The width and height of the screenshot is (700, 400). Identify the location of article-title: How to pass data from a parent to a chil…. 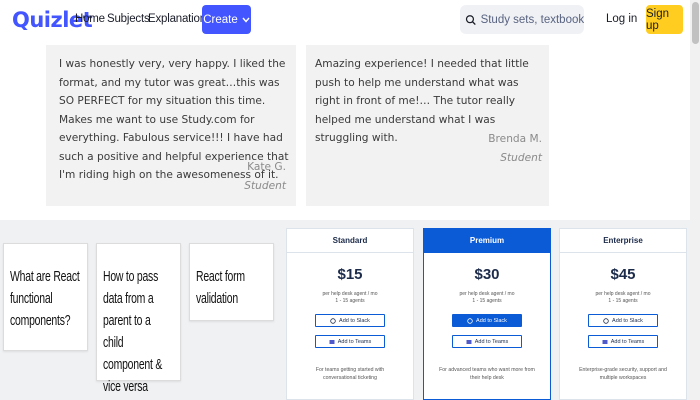
(133, 332).